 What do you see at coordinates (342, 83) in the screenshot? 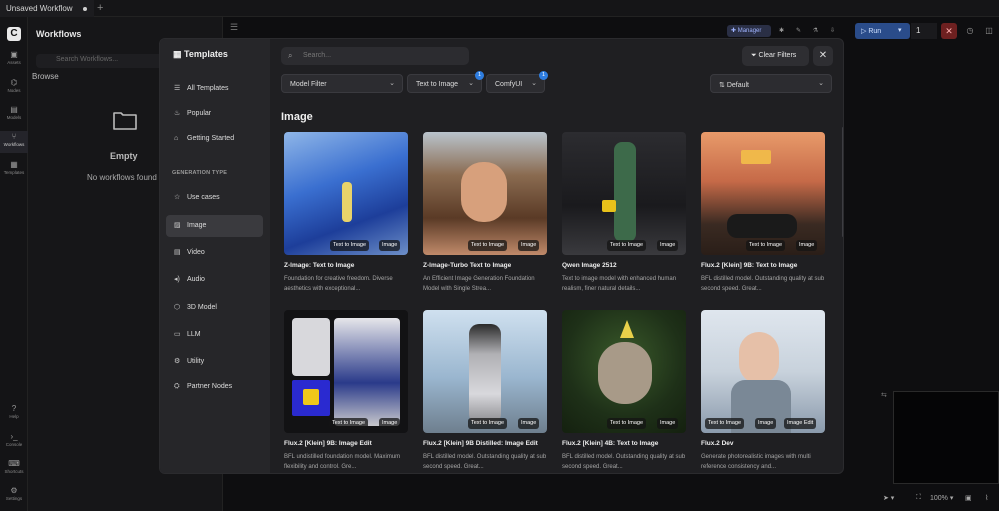
I see `model-filter-select: Model Filter ⌄` at bounding box center [342, 83].